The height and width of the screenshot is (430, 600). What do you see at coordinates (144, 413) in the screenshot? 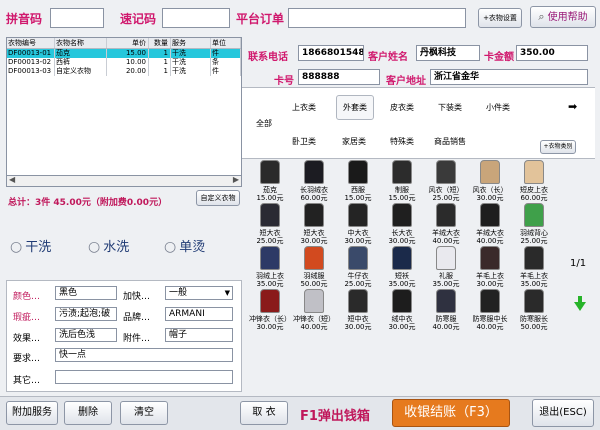
I see `clear-button: 清空` at bounding box center [144, 413].